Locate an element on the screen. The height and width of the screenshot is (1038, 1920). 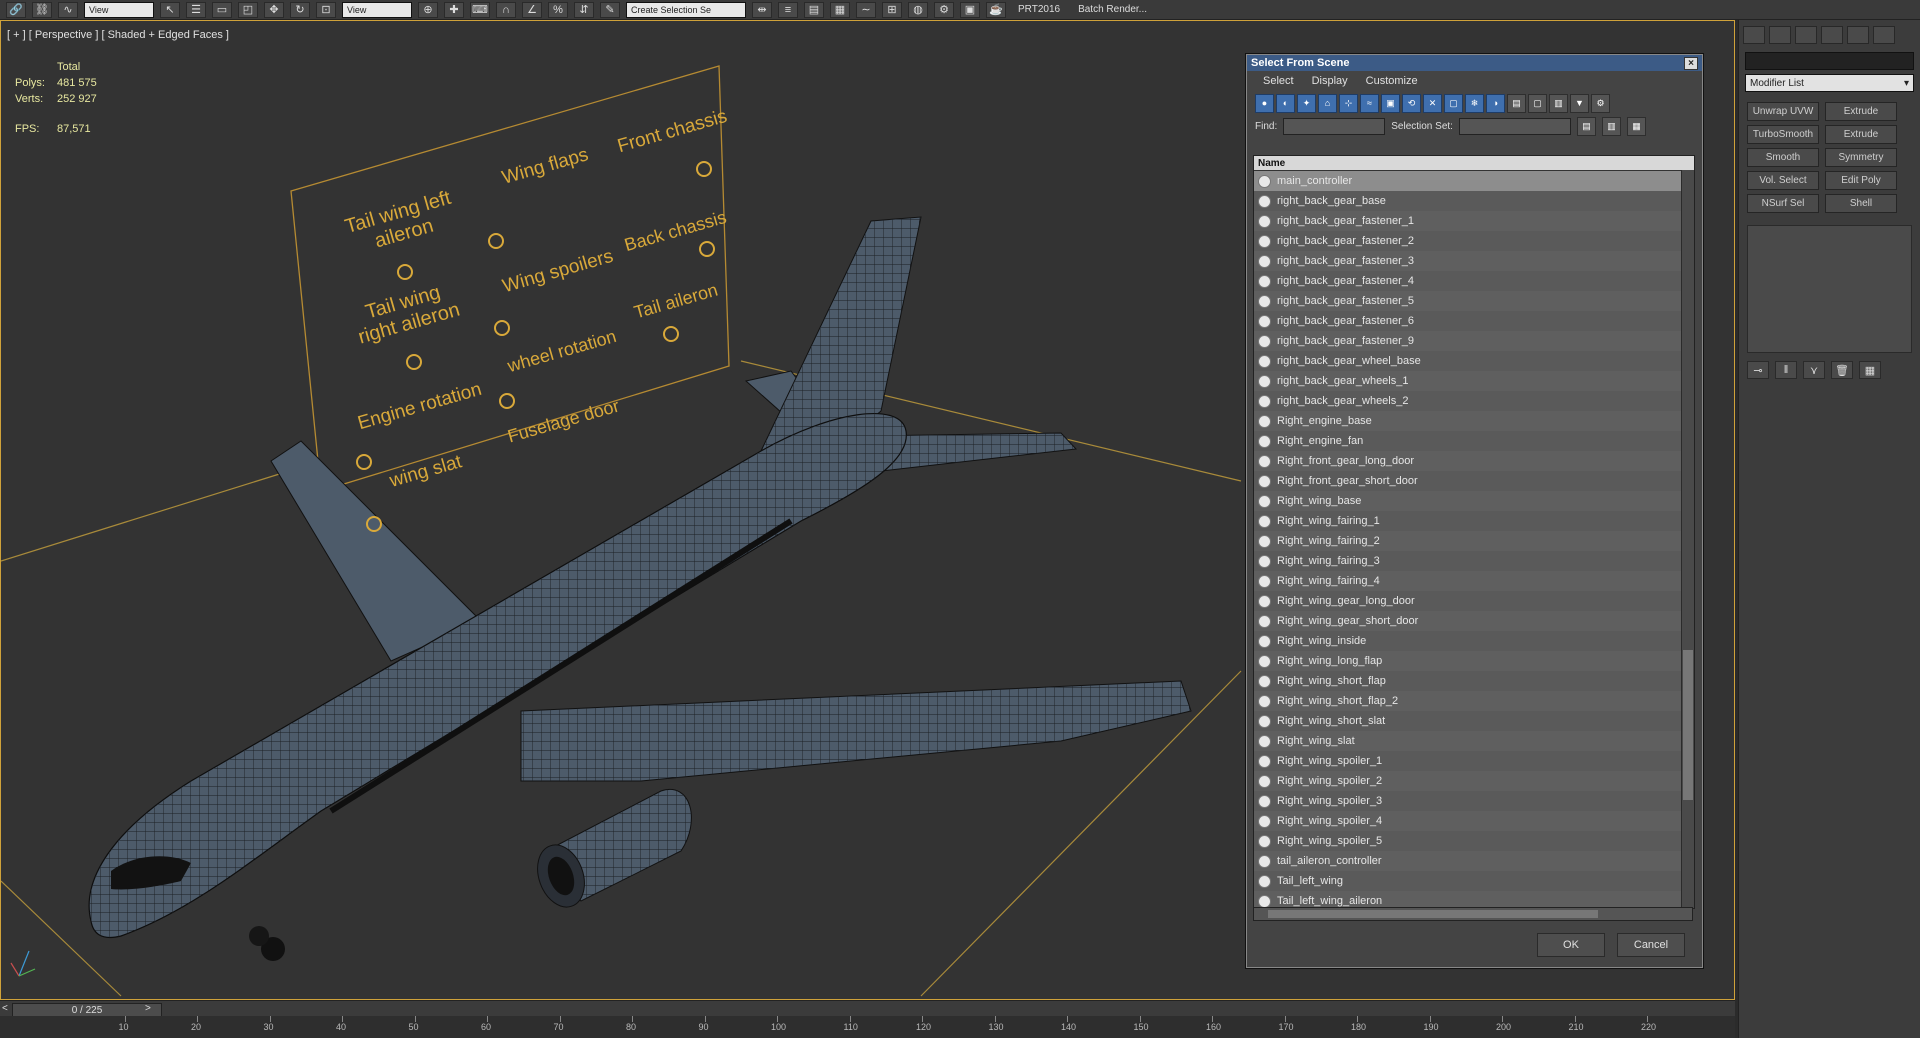
load-set-icon: ▥ is located at coordinates (1611, 126).